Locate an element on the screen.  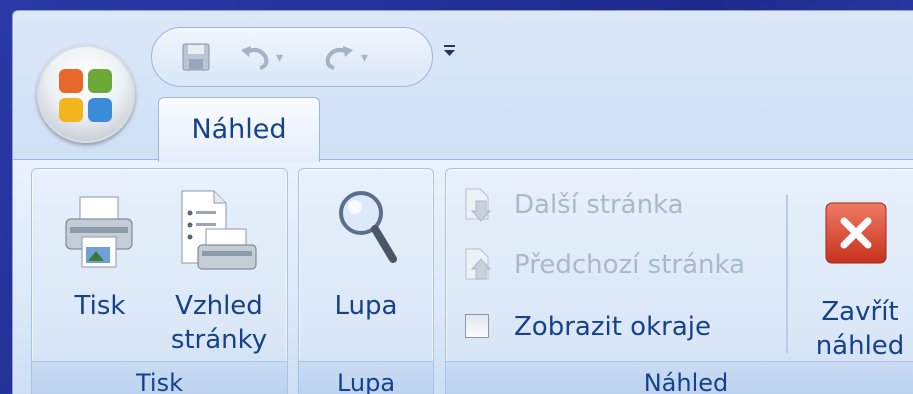
office-logo-icon is located at coordinates (86, 96).